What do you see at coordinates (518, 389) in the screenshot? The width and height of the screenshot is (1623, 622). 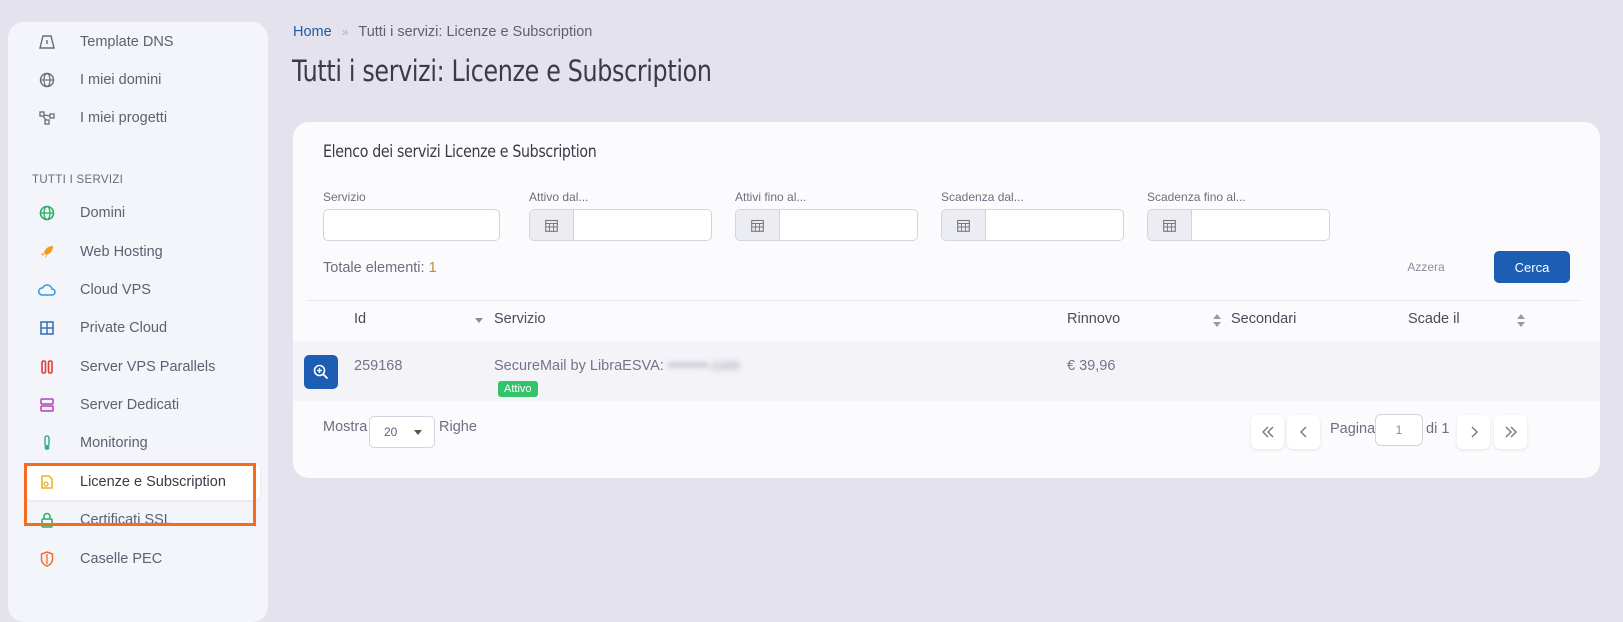 I see `status-badge: Attivo` at bounding box center [518, 389].